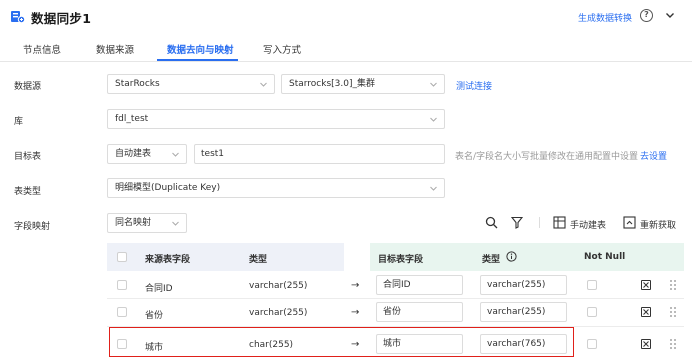 Image resolution: width=692 pixels, height=358 pixels. What do you see at coordinates (191, 84) in the screenshot?
I see `datasource-type-select: StarRocks` at bounding box center [191, 84].